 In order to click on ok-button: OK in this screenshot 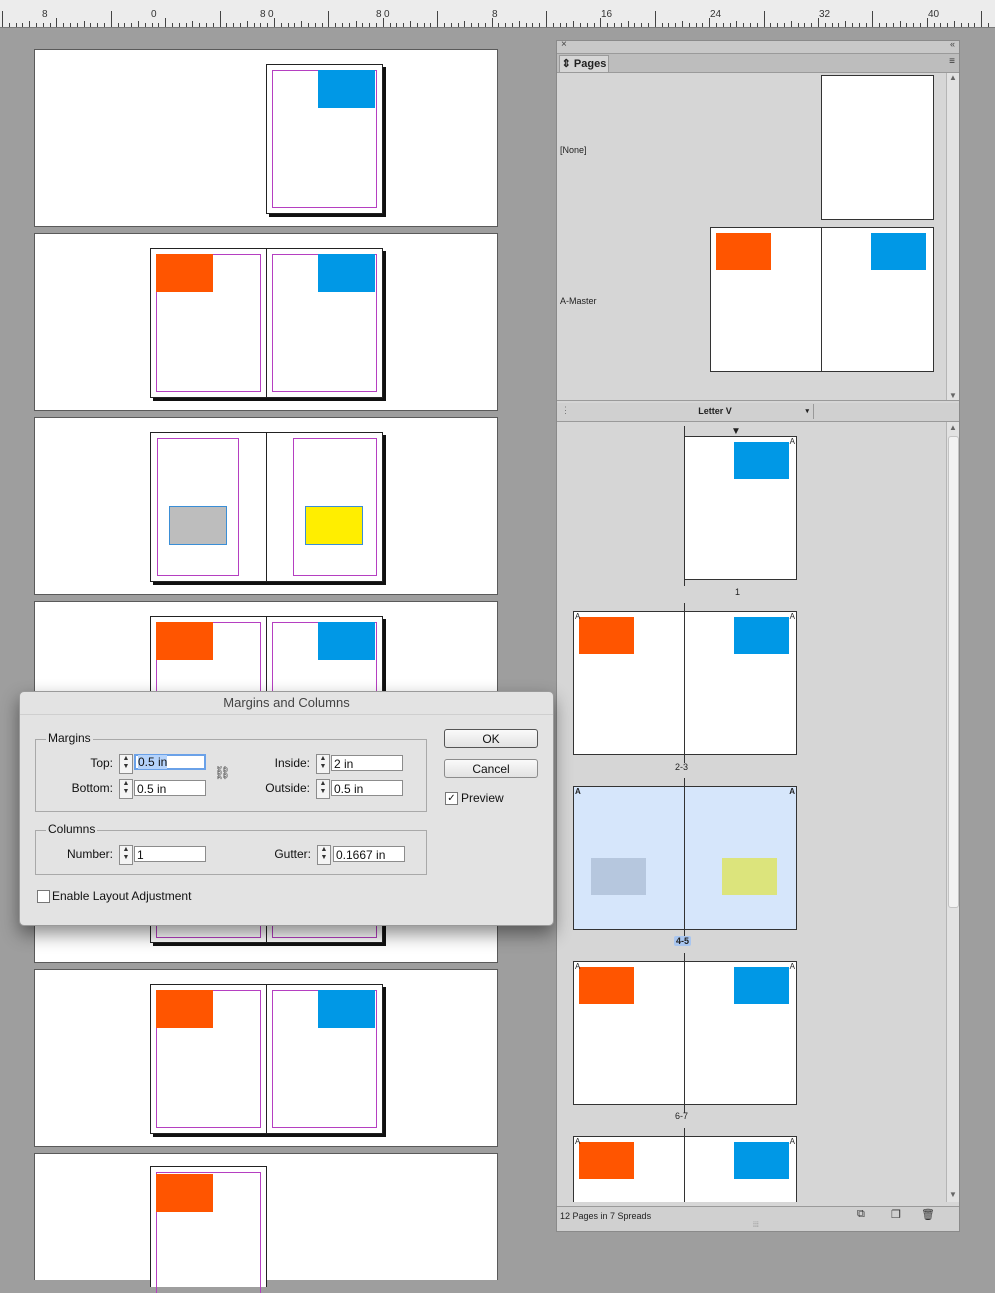, I will do `click(491, 738)`.